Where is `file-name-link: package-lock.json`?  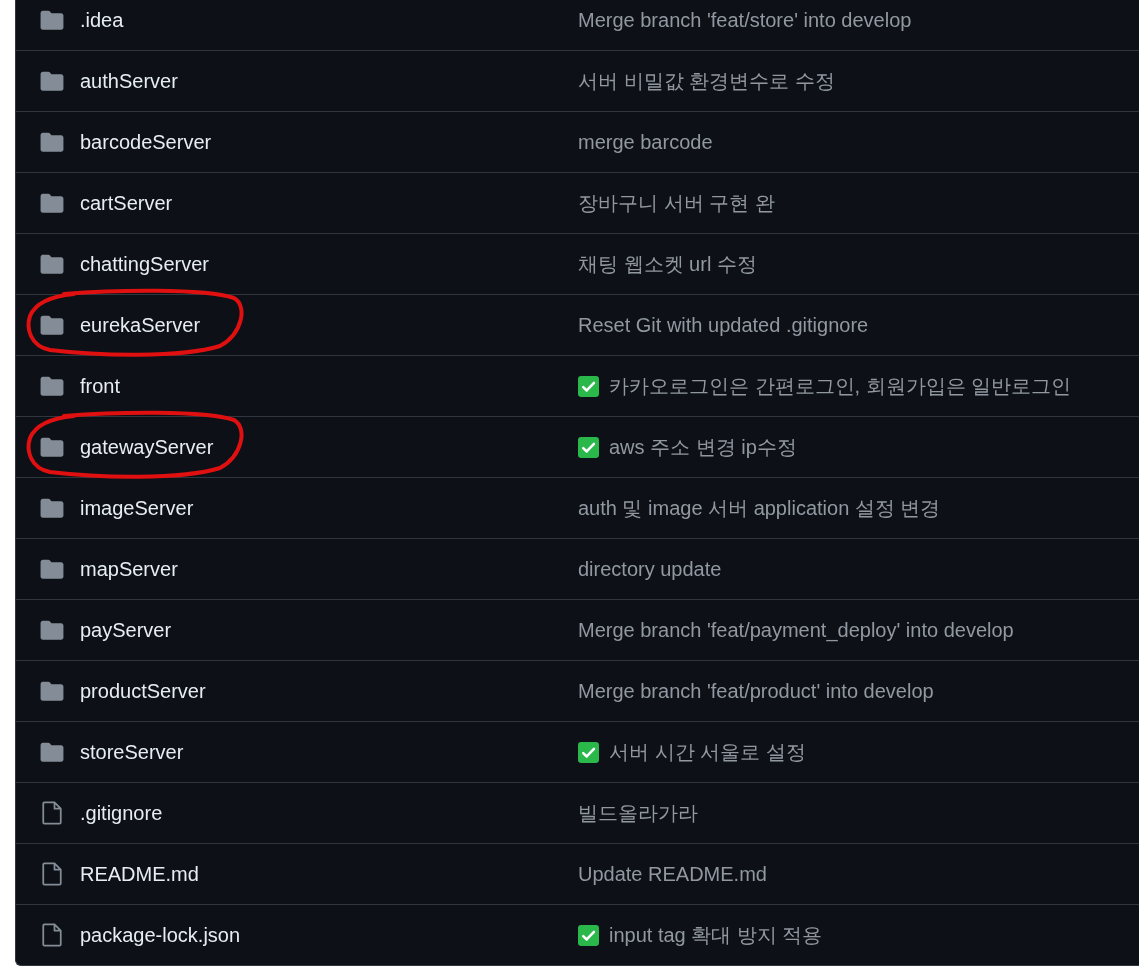
file-name-link: package-lock.json is located at coordinates (160, 935).